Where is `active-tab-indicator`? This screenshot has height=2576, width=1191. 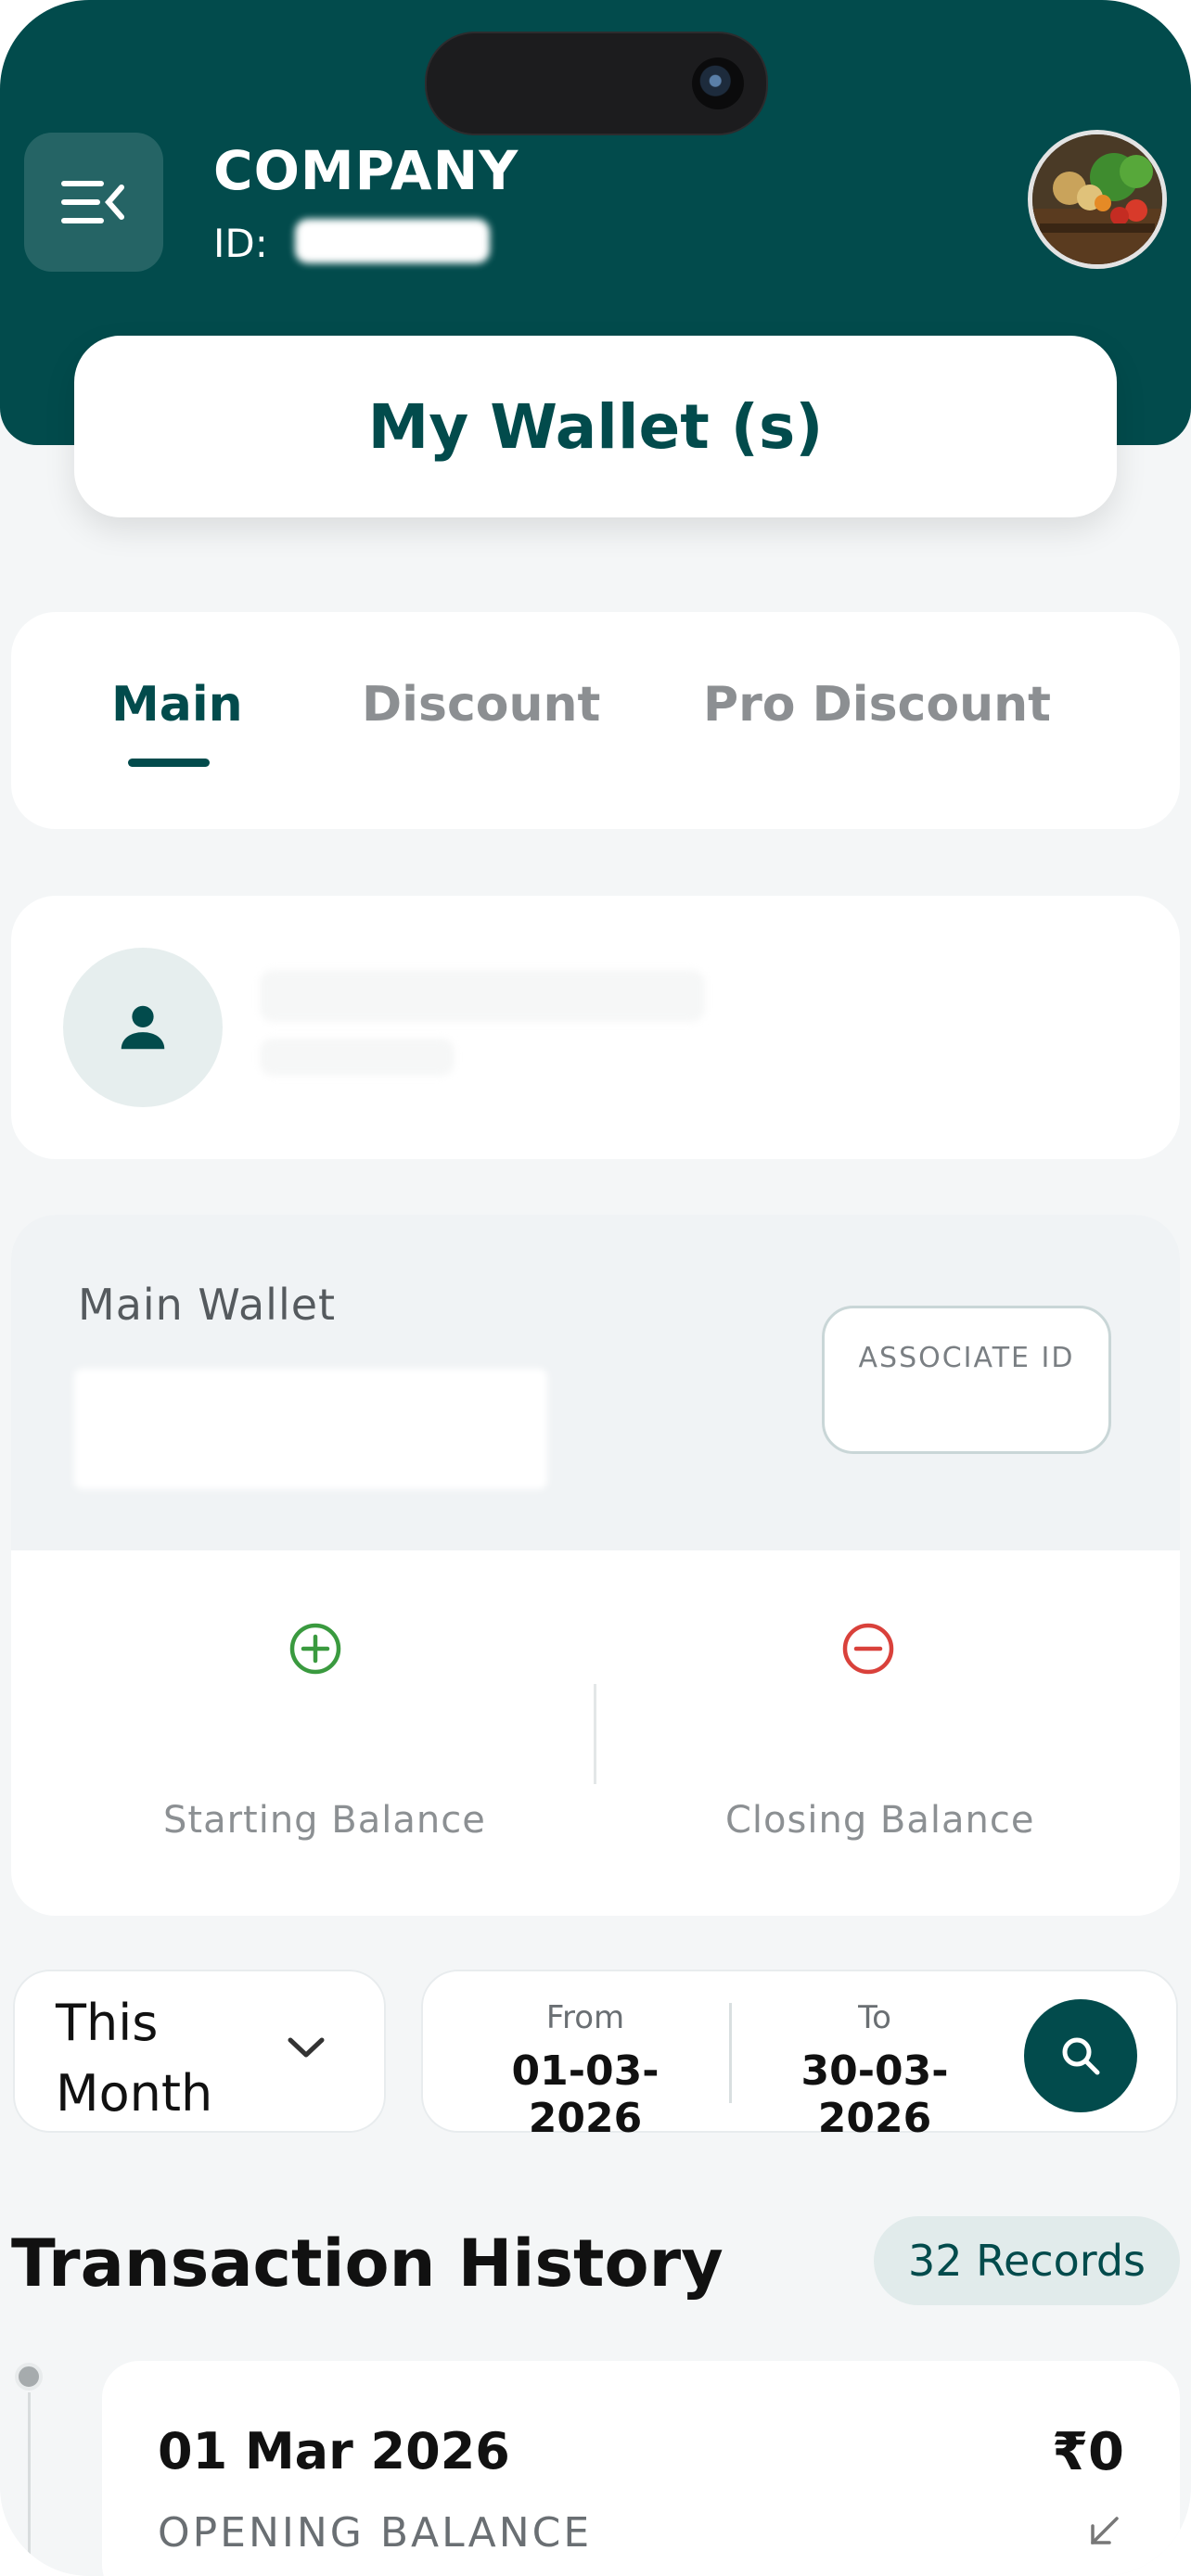 active-tab-indicator is located at coordinates (169, 763).